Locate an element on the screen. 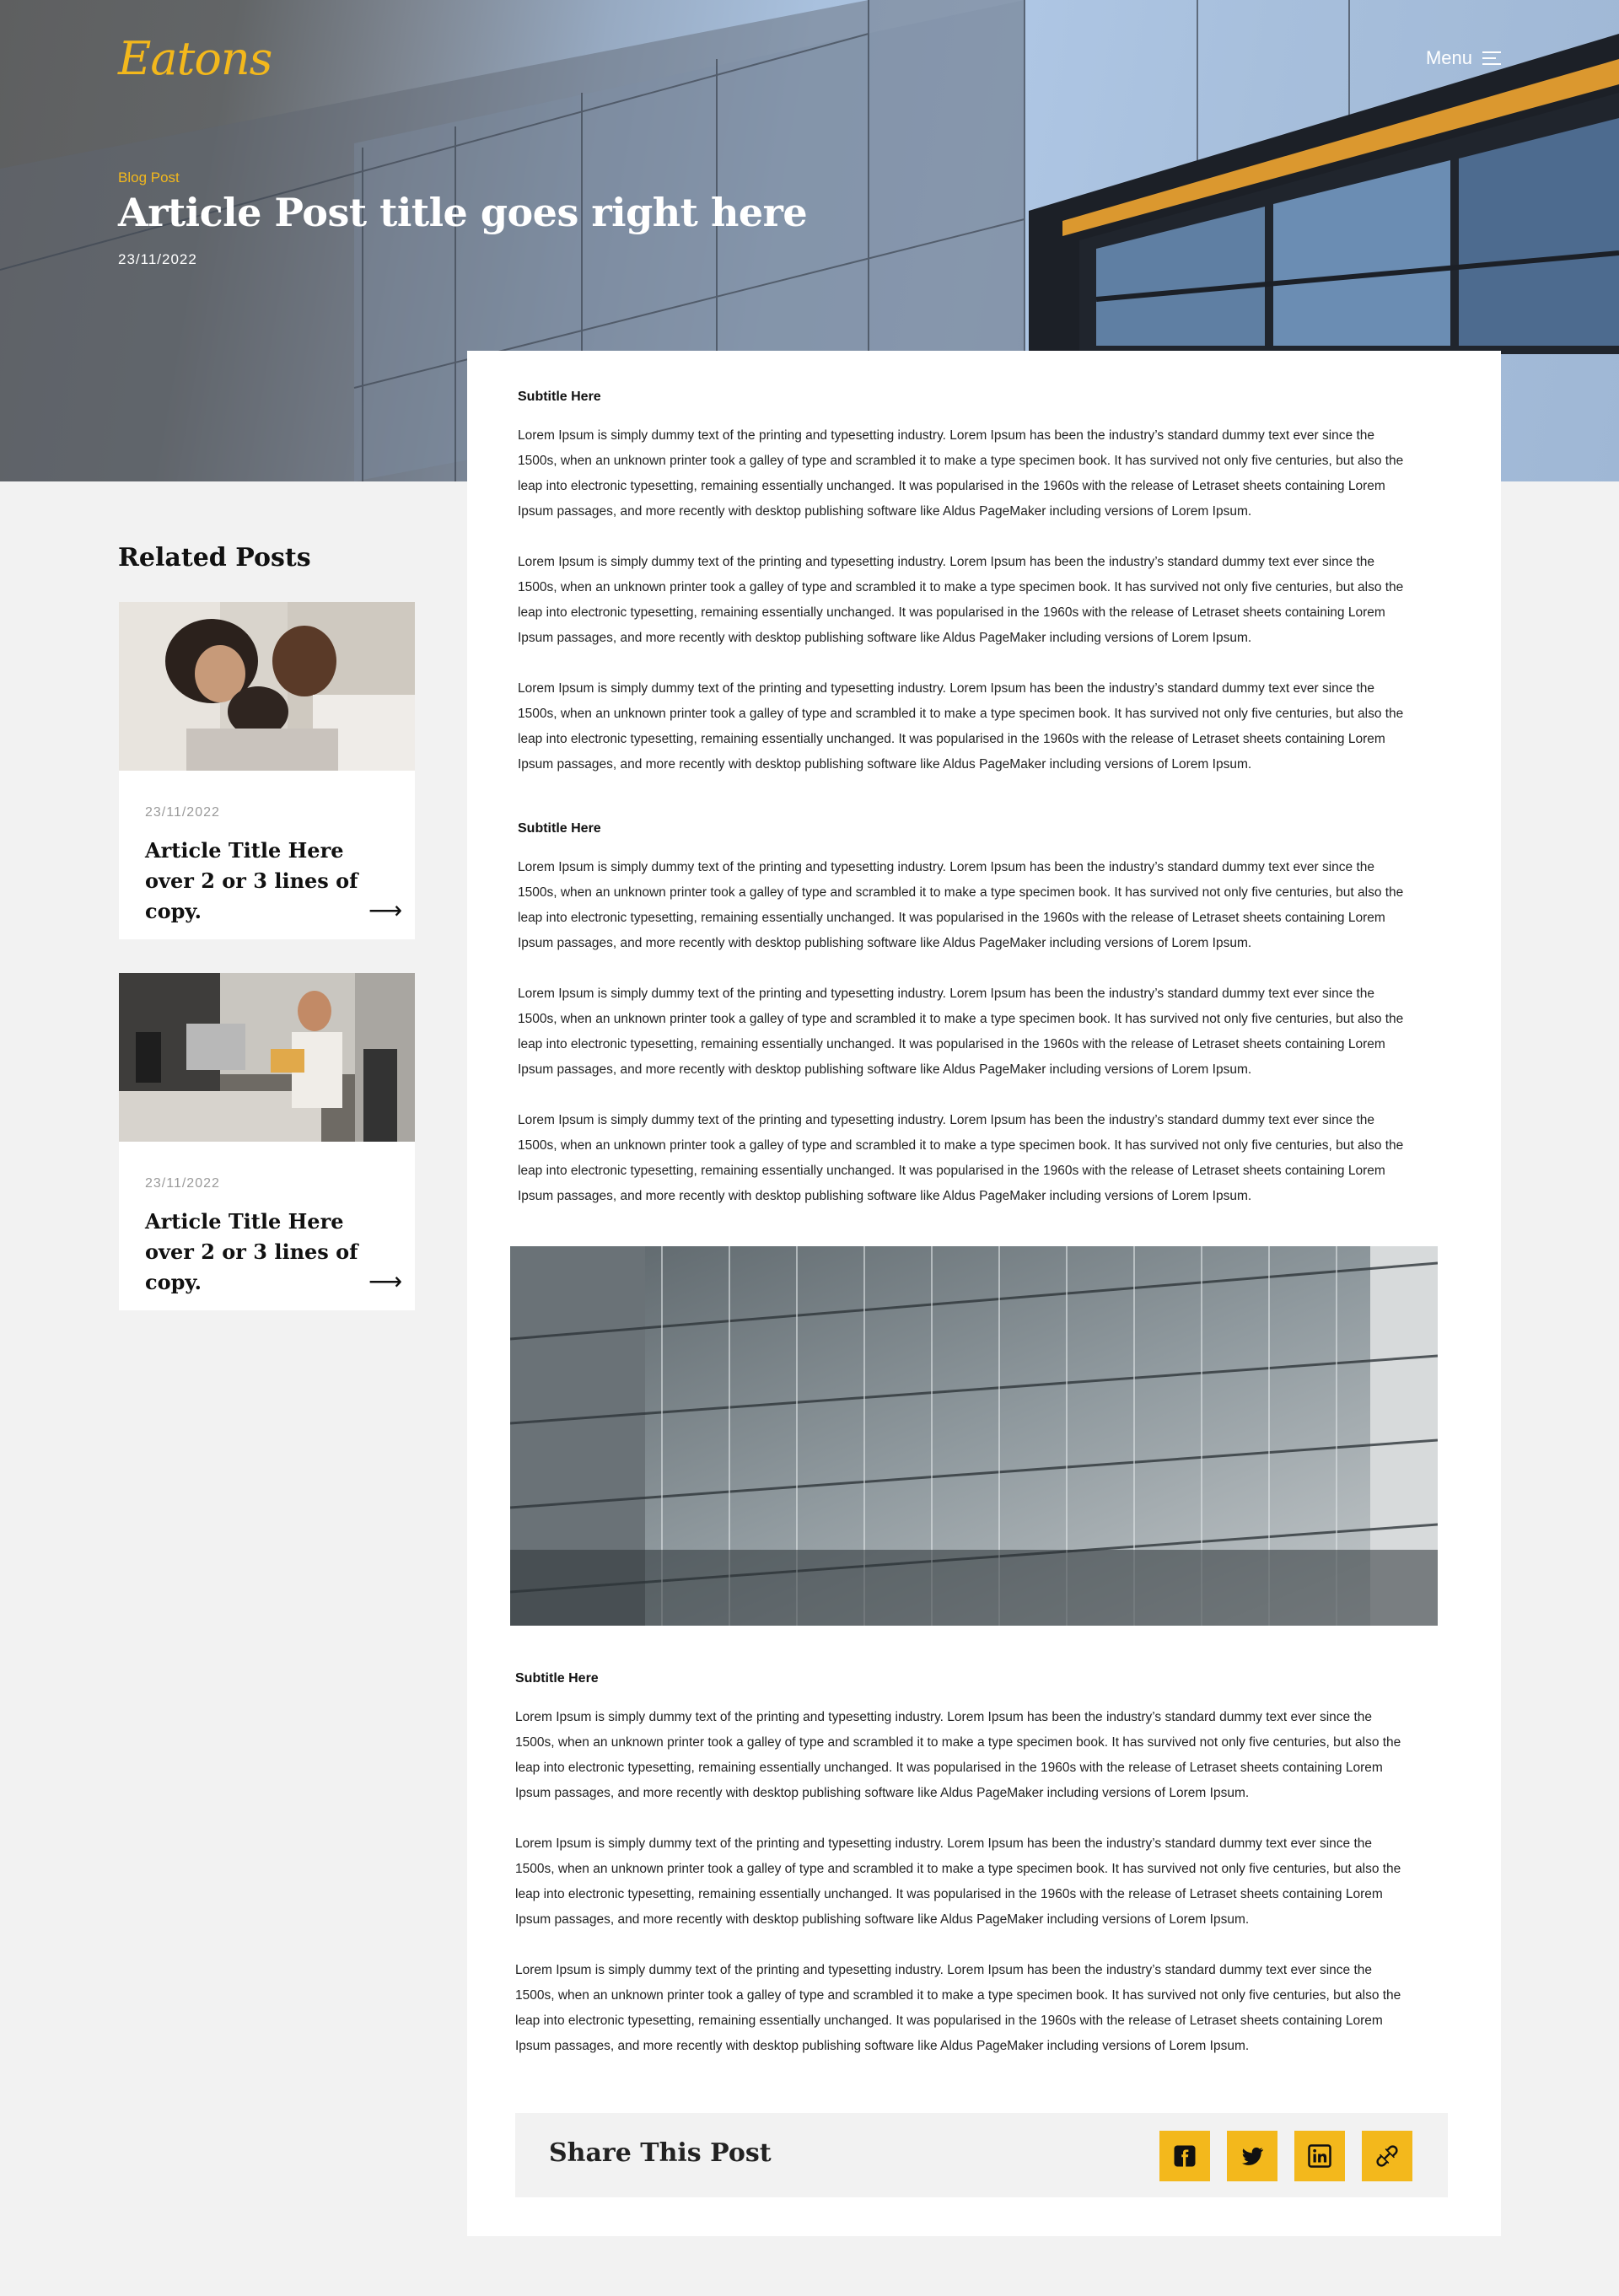 The height and width of the screenshot is (2296, 1619). linkedin-share-button is located at coordinates (1319, 2156).